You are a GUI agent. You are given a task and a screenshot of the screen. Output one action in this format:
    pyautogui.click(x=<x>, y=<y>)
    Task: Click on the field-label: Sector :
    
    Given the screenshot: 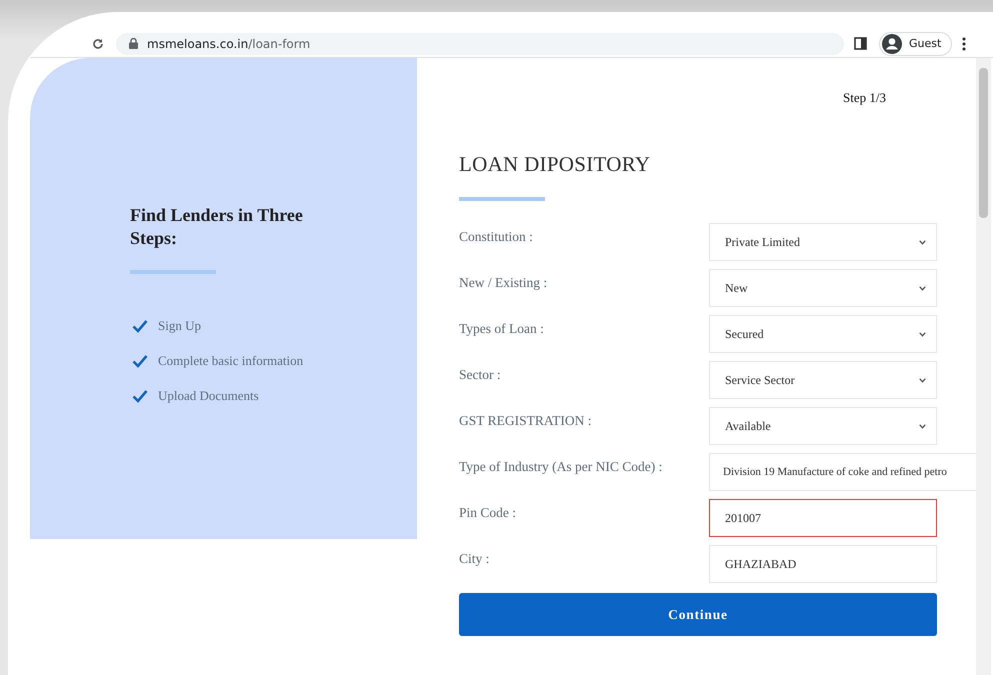 What is the action you would take?
    pyautogui.click(x=480, y=375)
    